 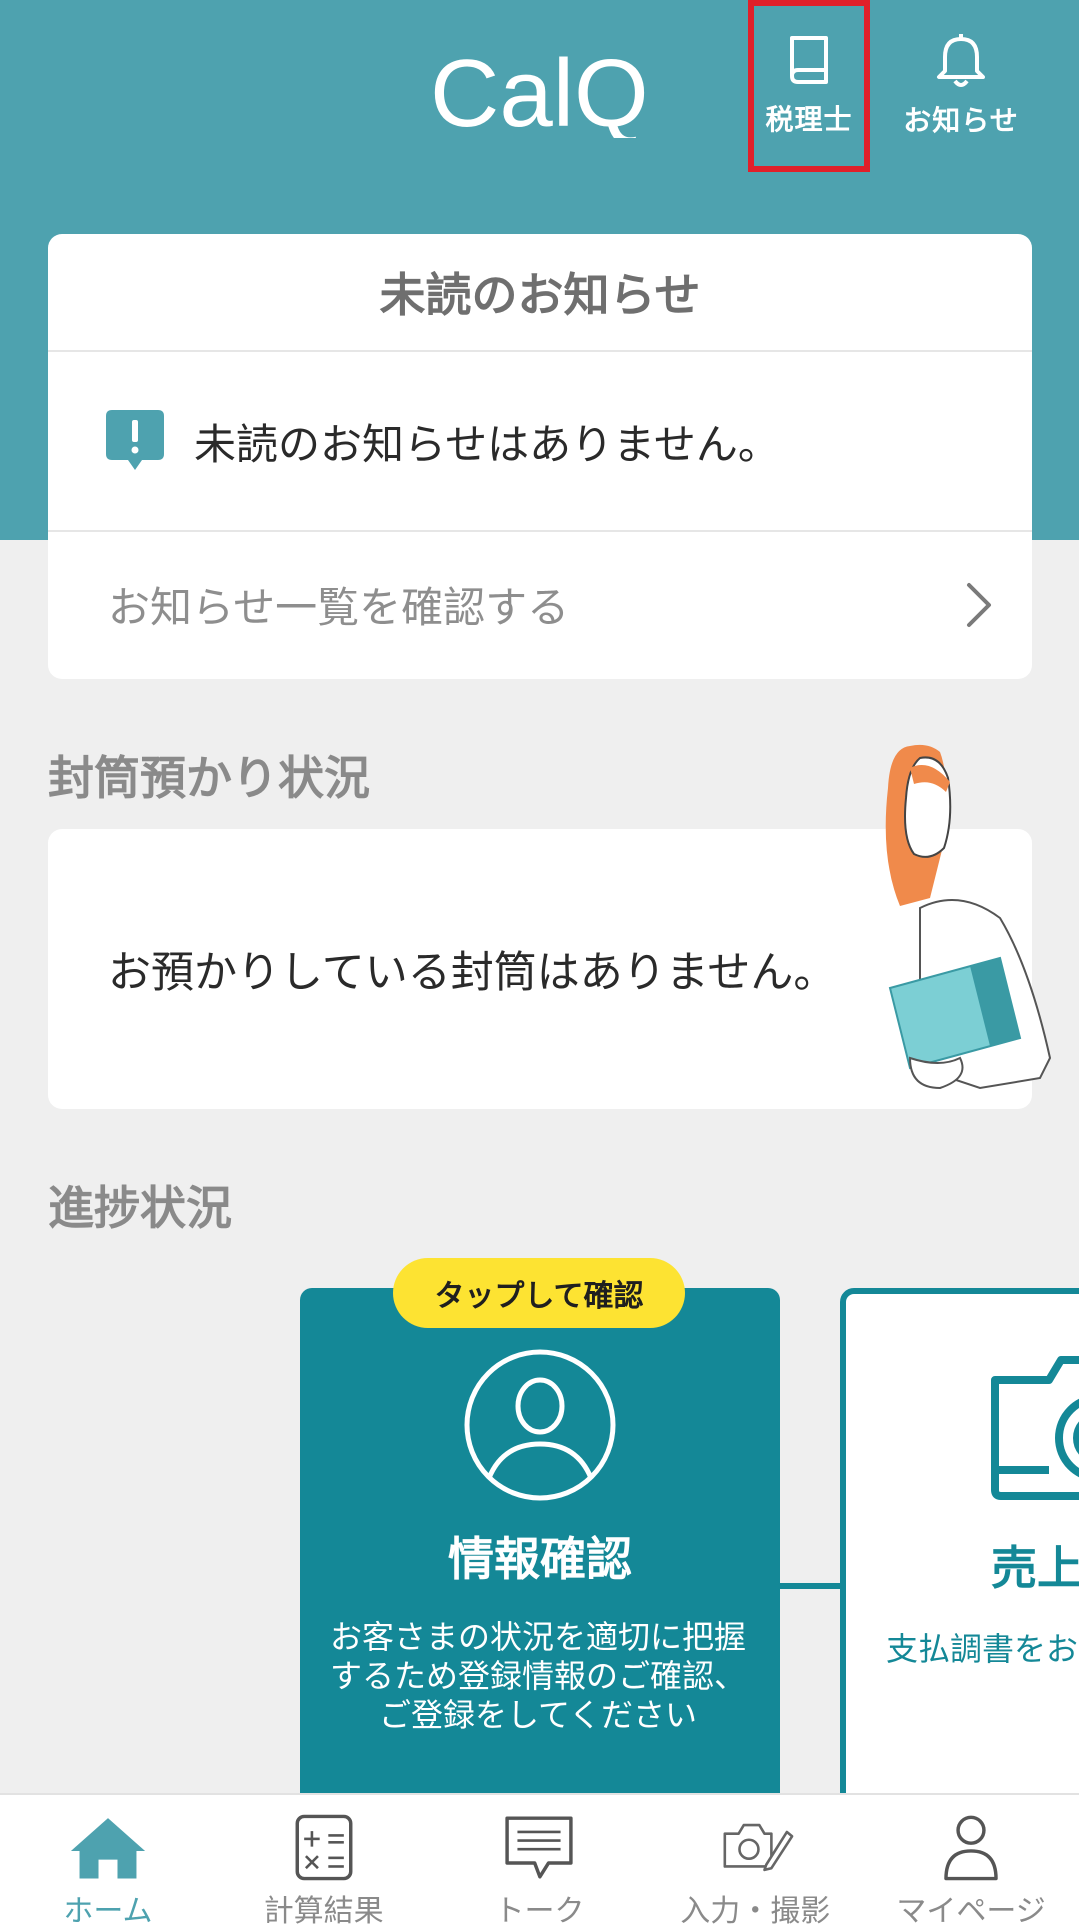 What do you see at coordinates (324, 1847) in the screenshot?
I see `calculator-icon` at bounding box center [324, 1847].